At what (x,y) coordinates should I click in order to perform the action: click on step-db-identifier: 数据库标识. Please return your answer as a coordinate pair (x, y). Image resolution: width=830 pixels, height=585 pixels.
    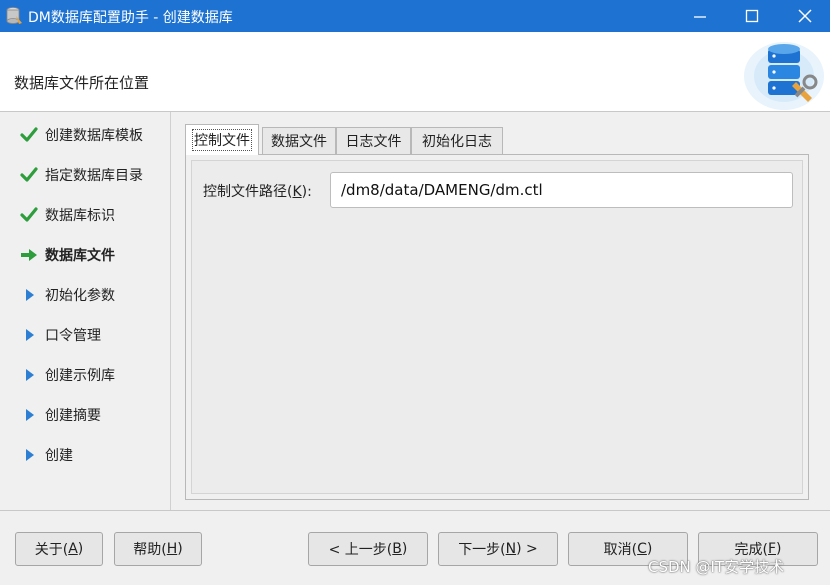
    Looking at the image, I should click on (85, 215).